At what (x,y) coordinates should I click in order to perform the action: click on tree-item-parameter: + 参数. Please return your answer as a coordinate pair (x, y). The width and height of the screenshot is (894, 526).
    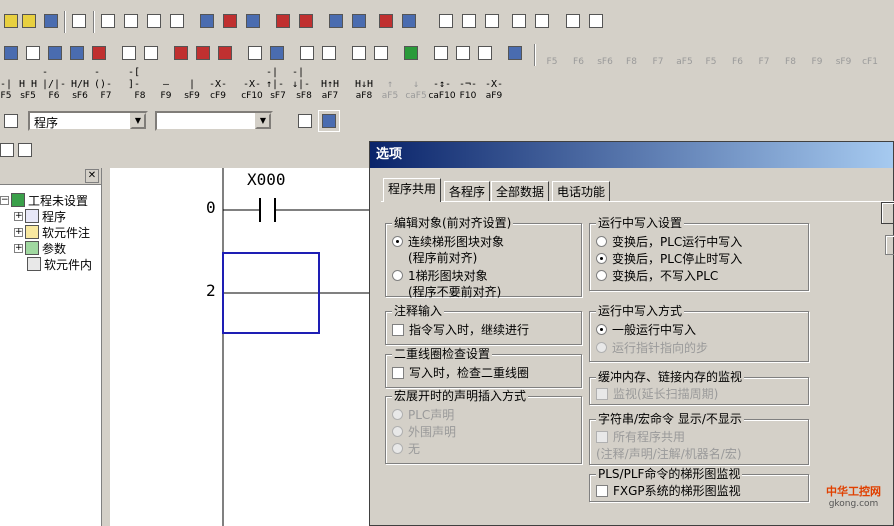
    Looking at the image, I should click on (40, 248).